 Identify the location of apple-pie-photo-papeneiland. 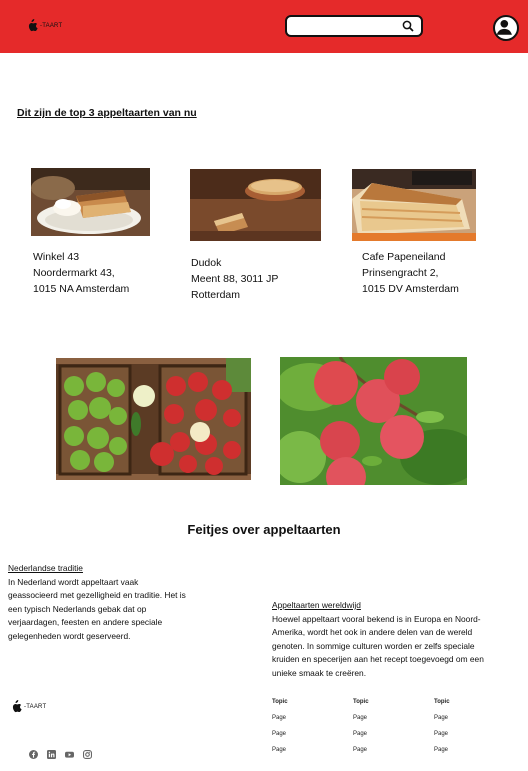
(414, 205).